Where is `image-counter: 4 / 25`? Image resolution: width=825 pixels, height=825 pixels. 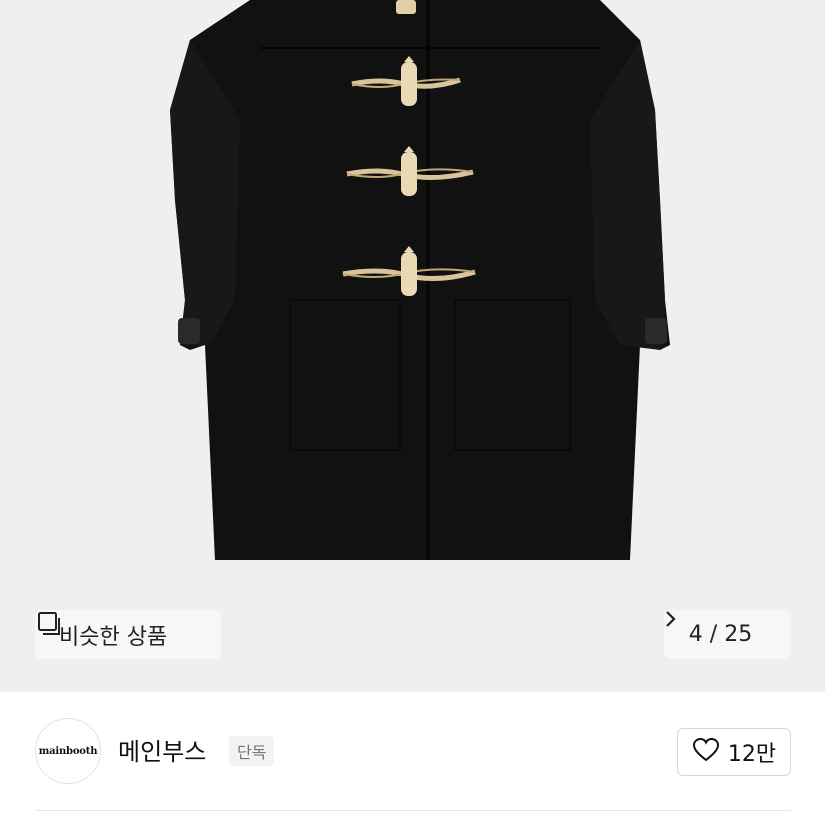 image-counter: 4 / 25 is located at coordinates (727, 634).